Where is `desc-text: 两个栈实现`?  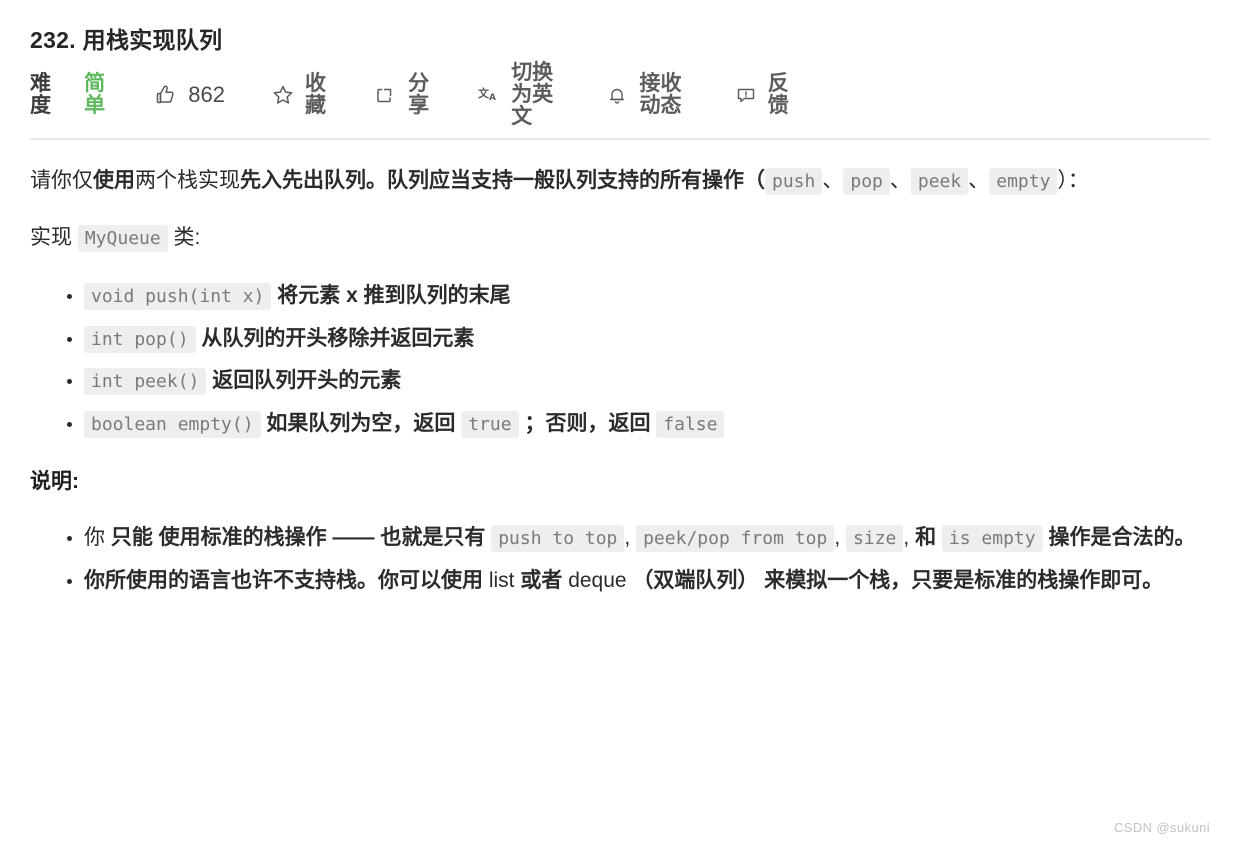
desc-text: 两个栈实现 is located at coordinates (187, 180).